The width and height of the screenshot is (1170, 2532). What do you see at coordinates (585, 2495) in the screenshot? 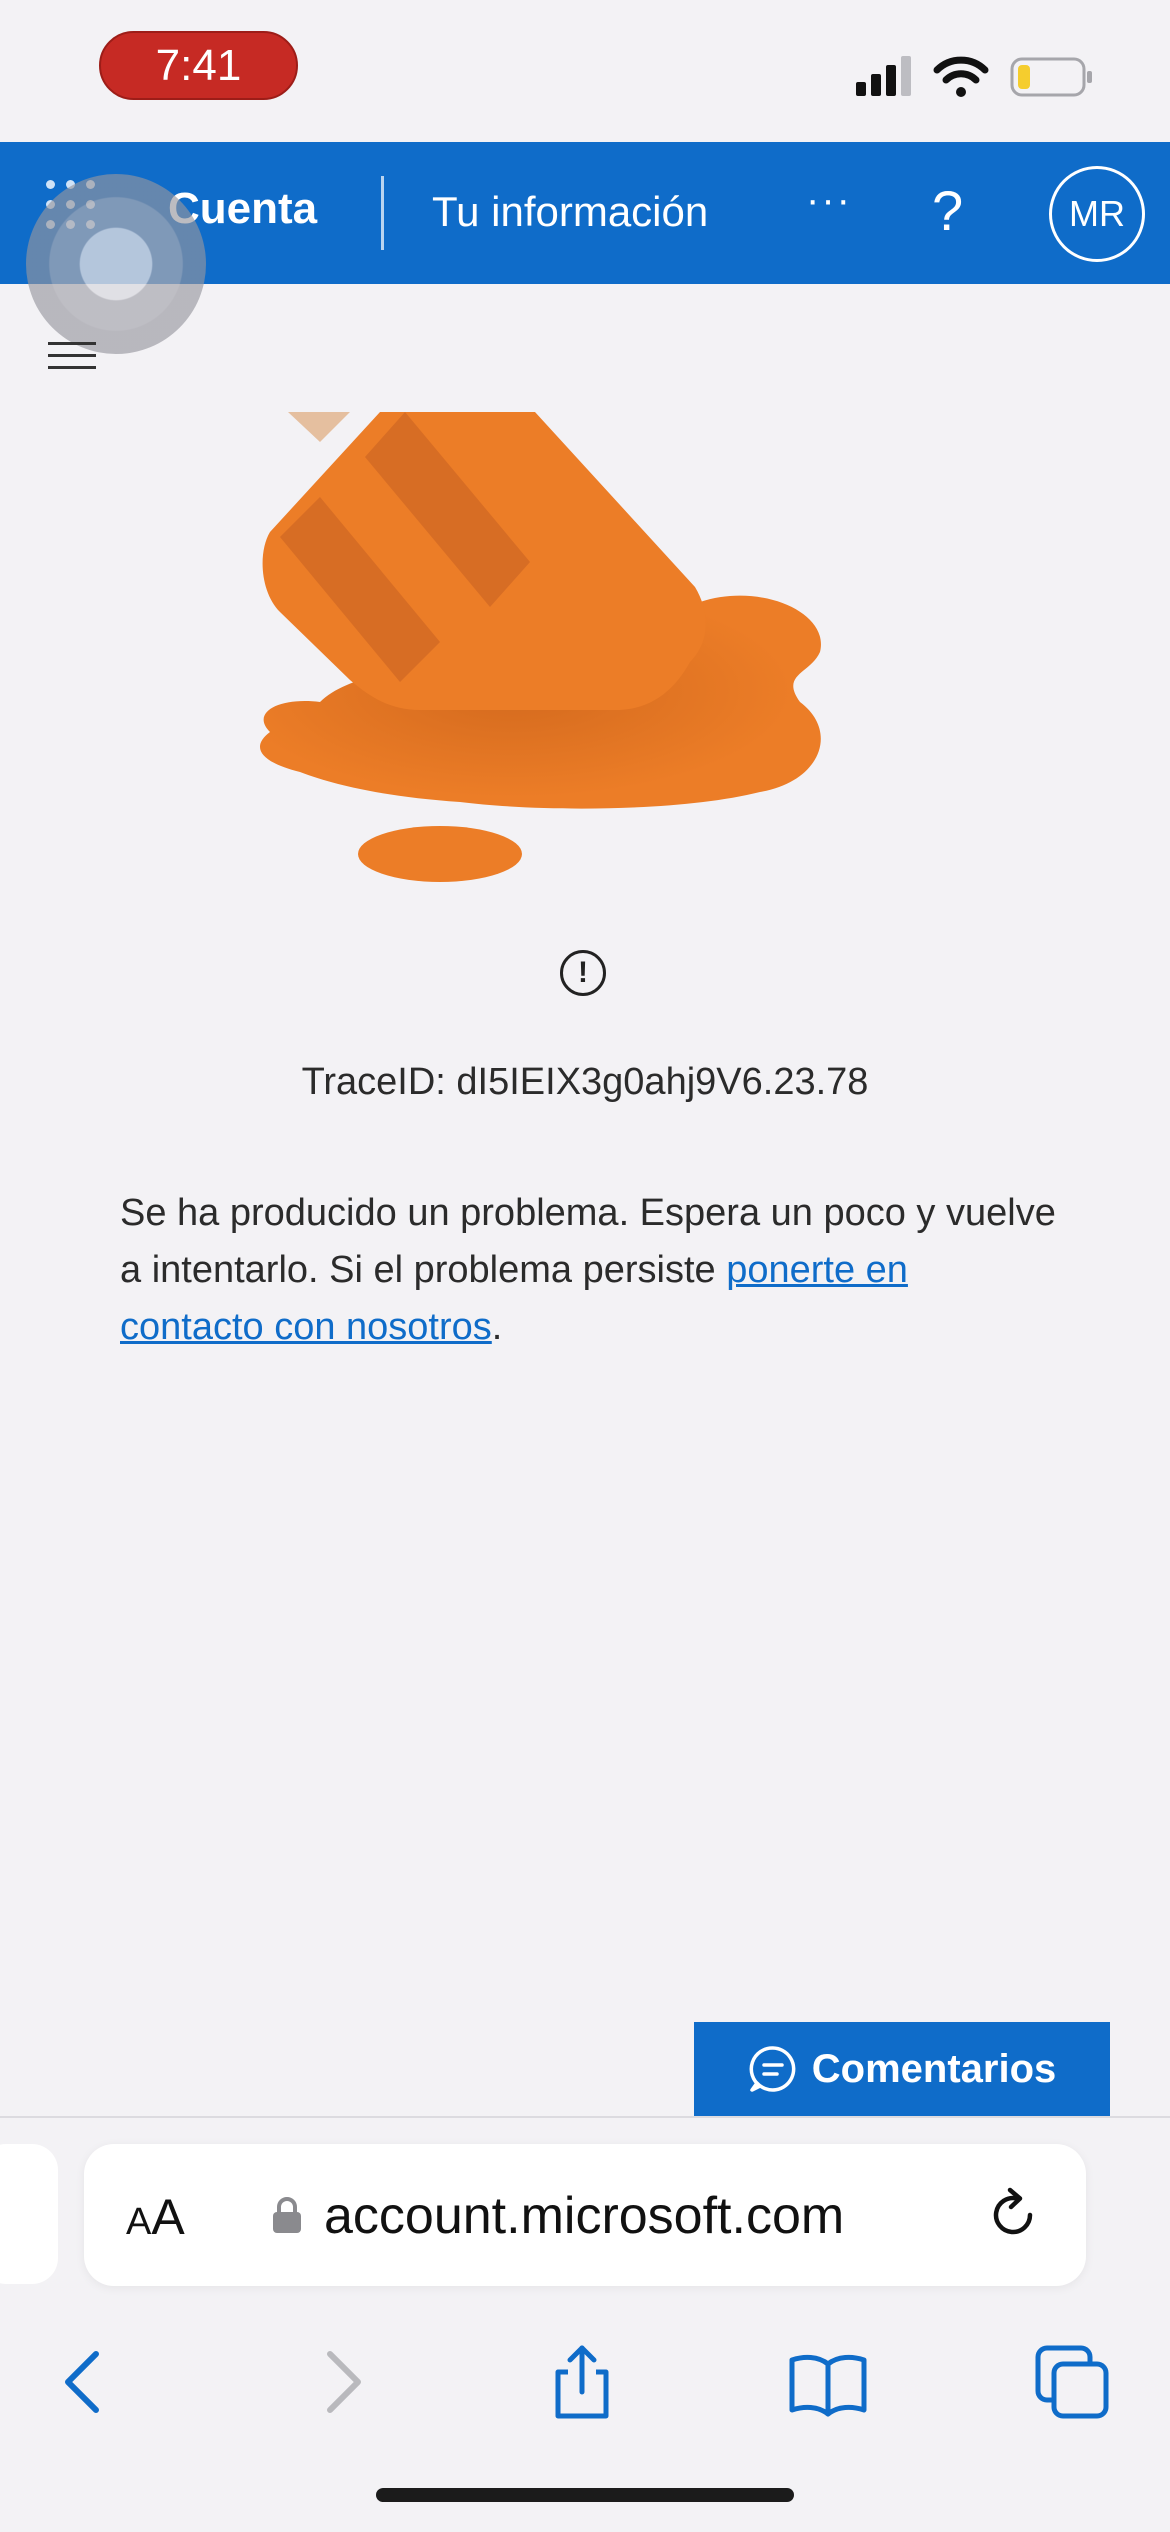
I see `home-indicator` at bounding box center [585, 2495].